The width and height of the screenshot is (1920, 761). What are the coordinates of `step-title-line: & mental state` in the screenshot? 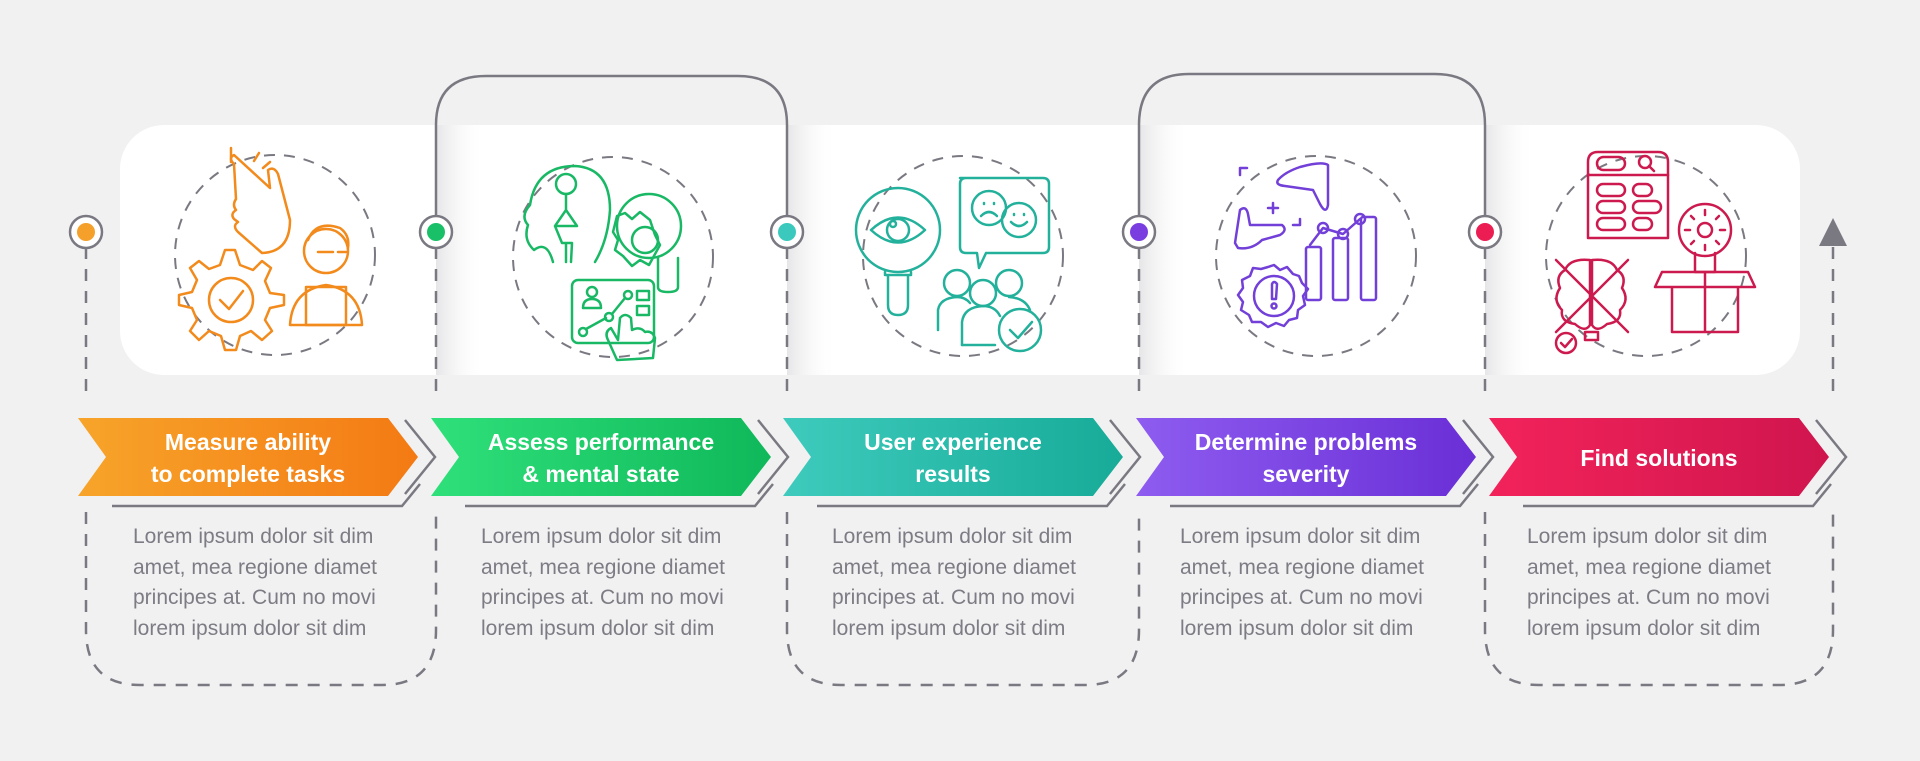 It's located at (601, 474).